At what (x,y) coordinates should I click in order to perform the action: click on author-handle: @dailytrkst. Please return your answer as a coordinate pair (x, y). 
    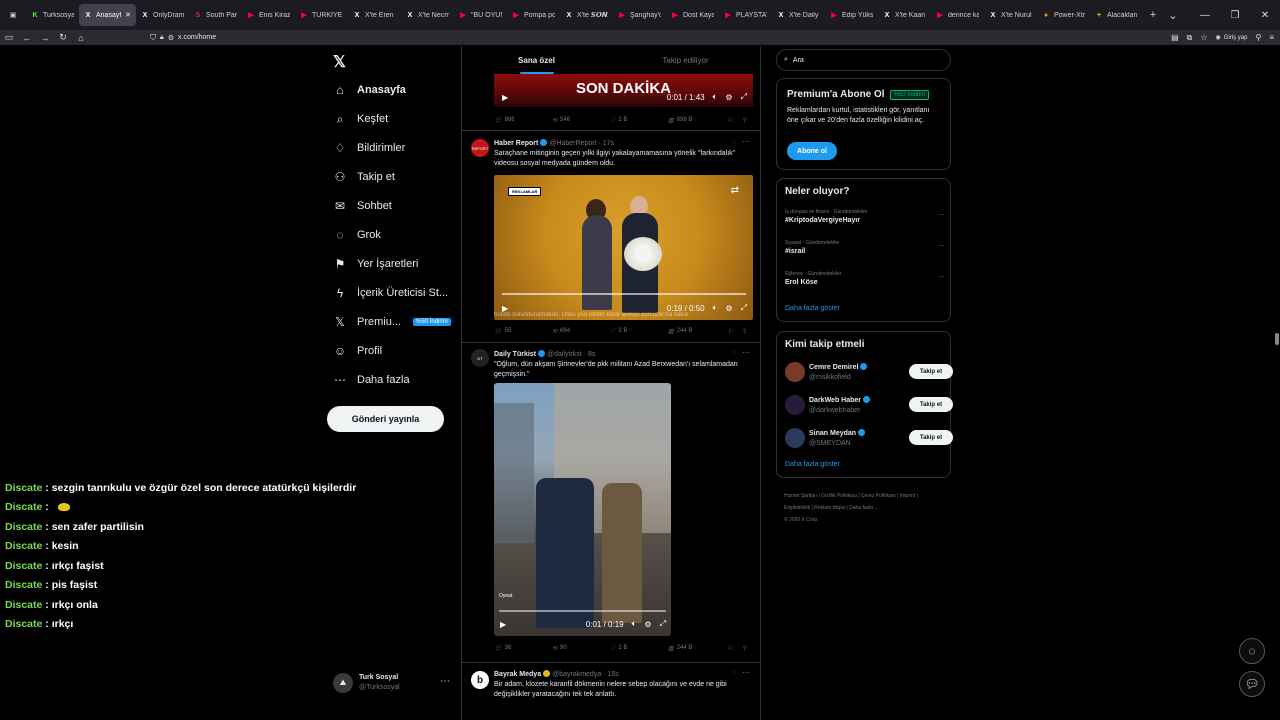
    Looking at the image, I should click on (564, 354).